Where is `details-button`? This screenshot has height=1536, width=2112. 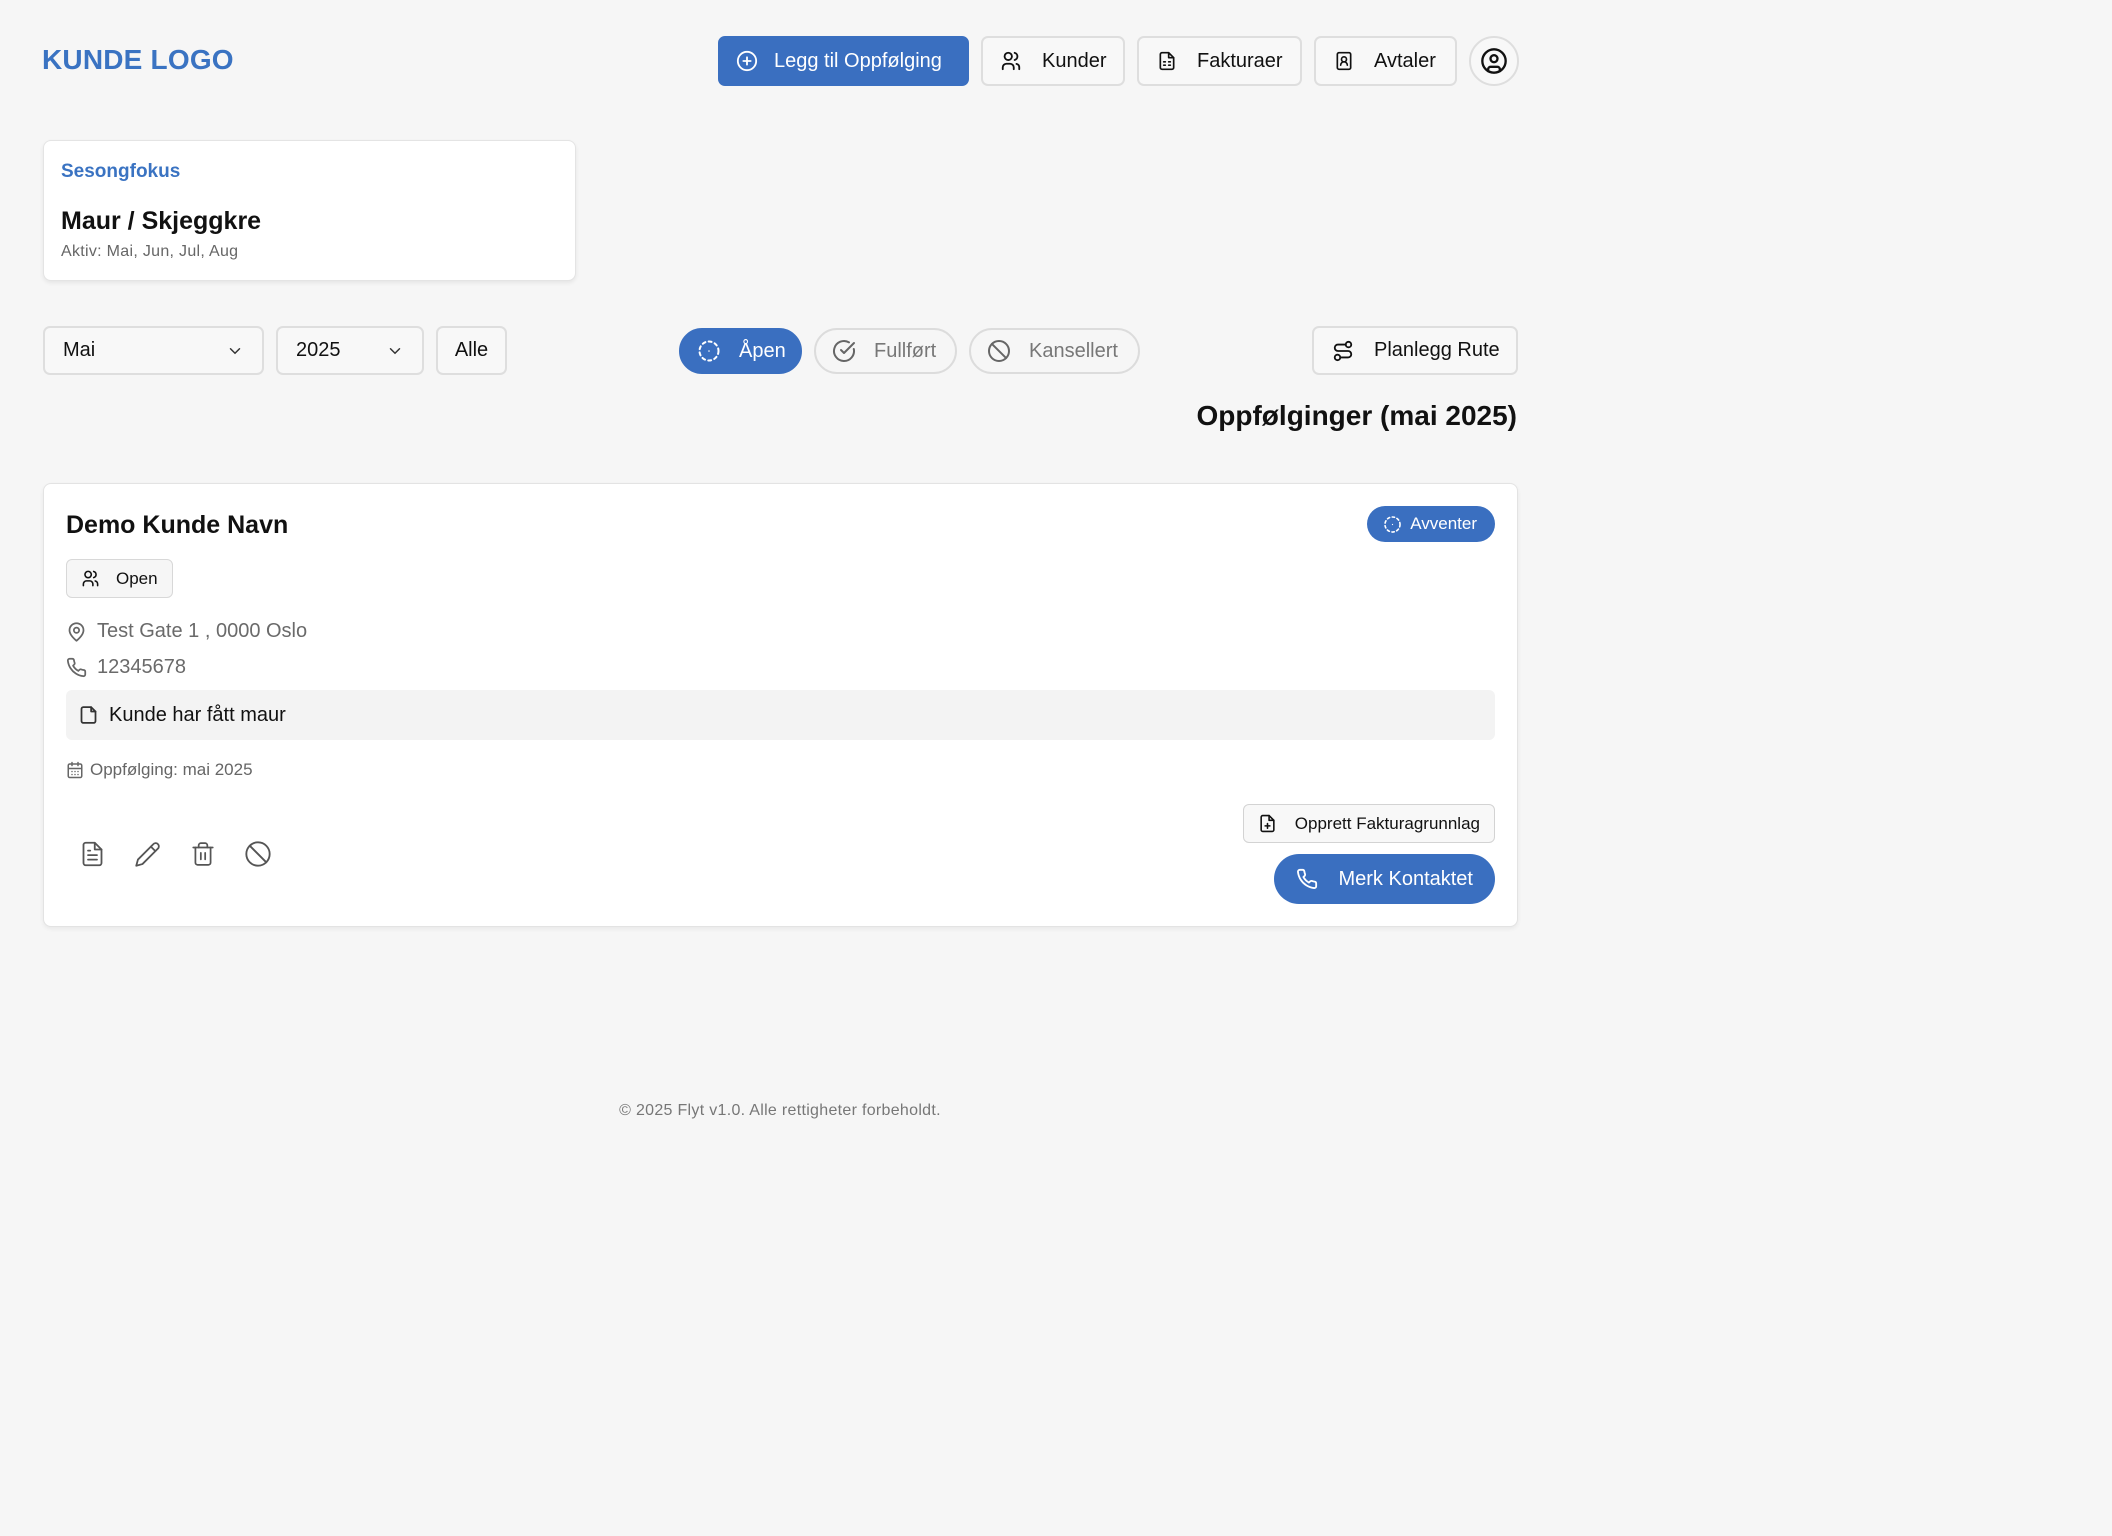 details-button is located at coordinates (92, 854).